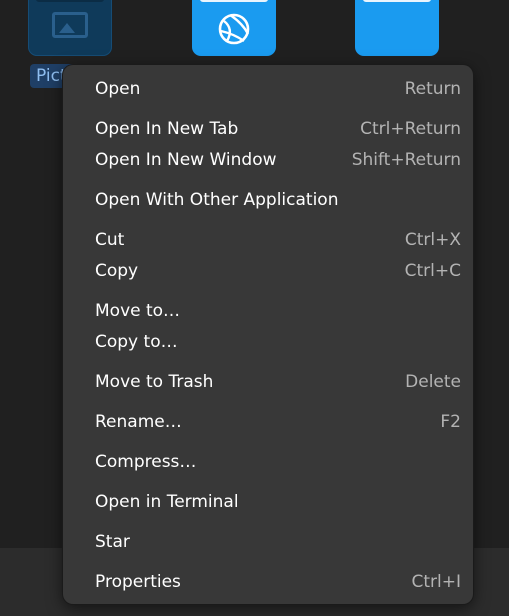 Image resolution: width=509 pixels, height=616 pixels. I want to click on menu-item-label: Open In New Window, so click(186, 159).